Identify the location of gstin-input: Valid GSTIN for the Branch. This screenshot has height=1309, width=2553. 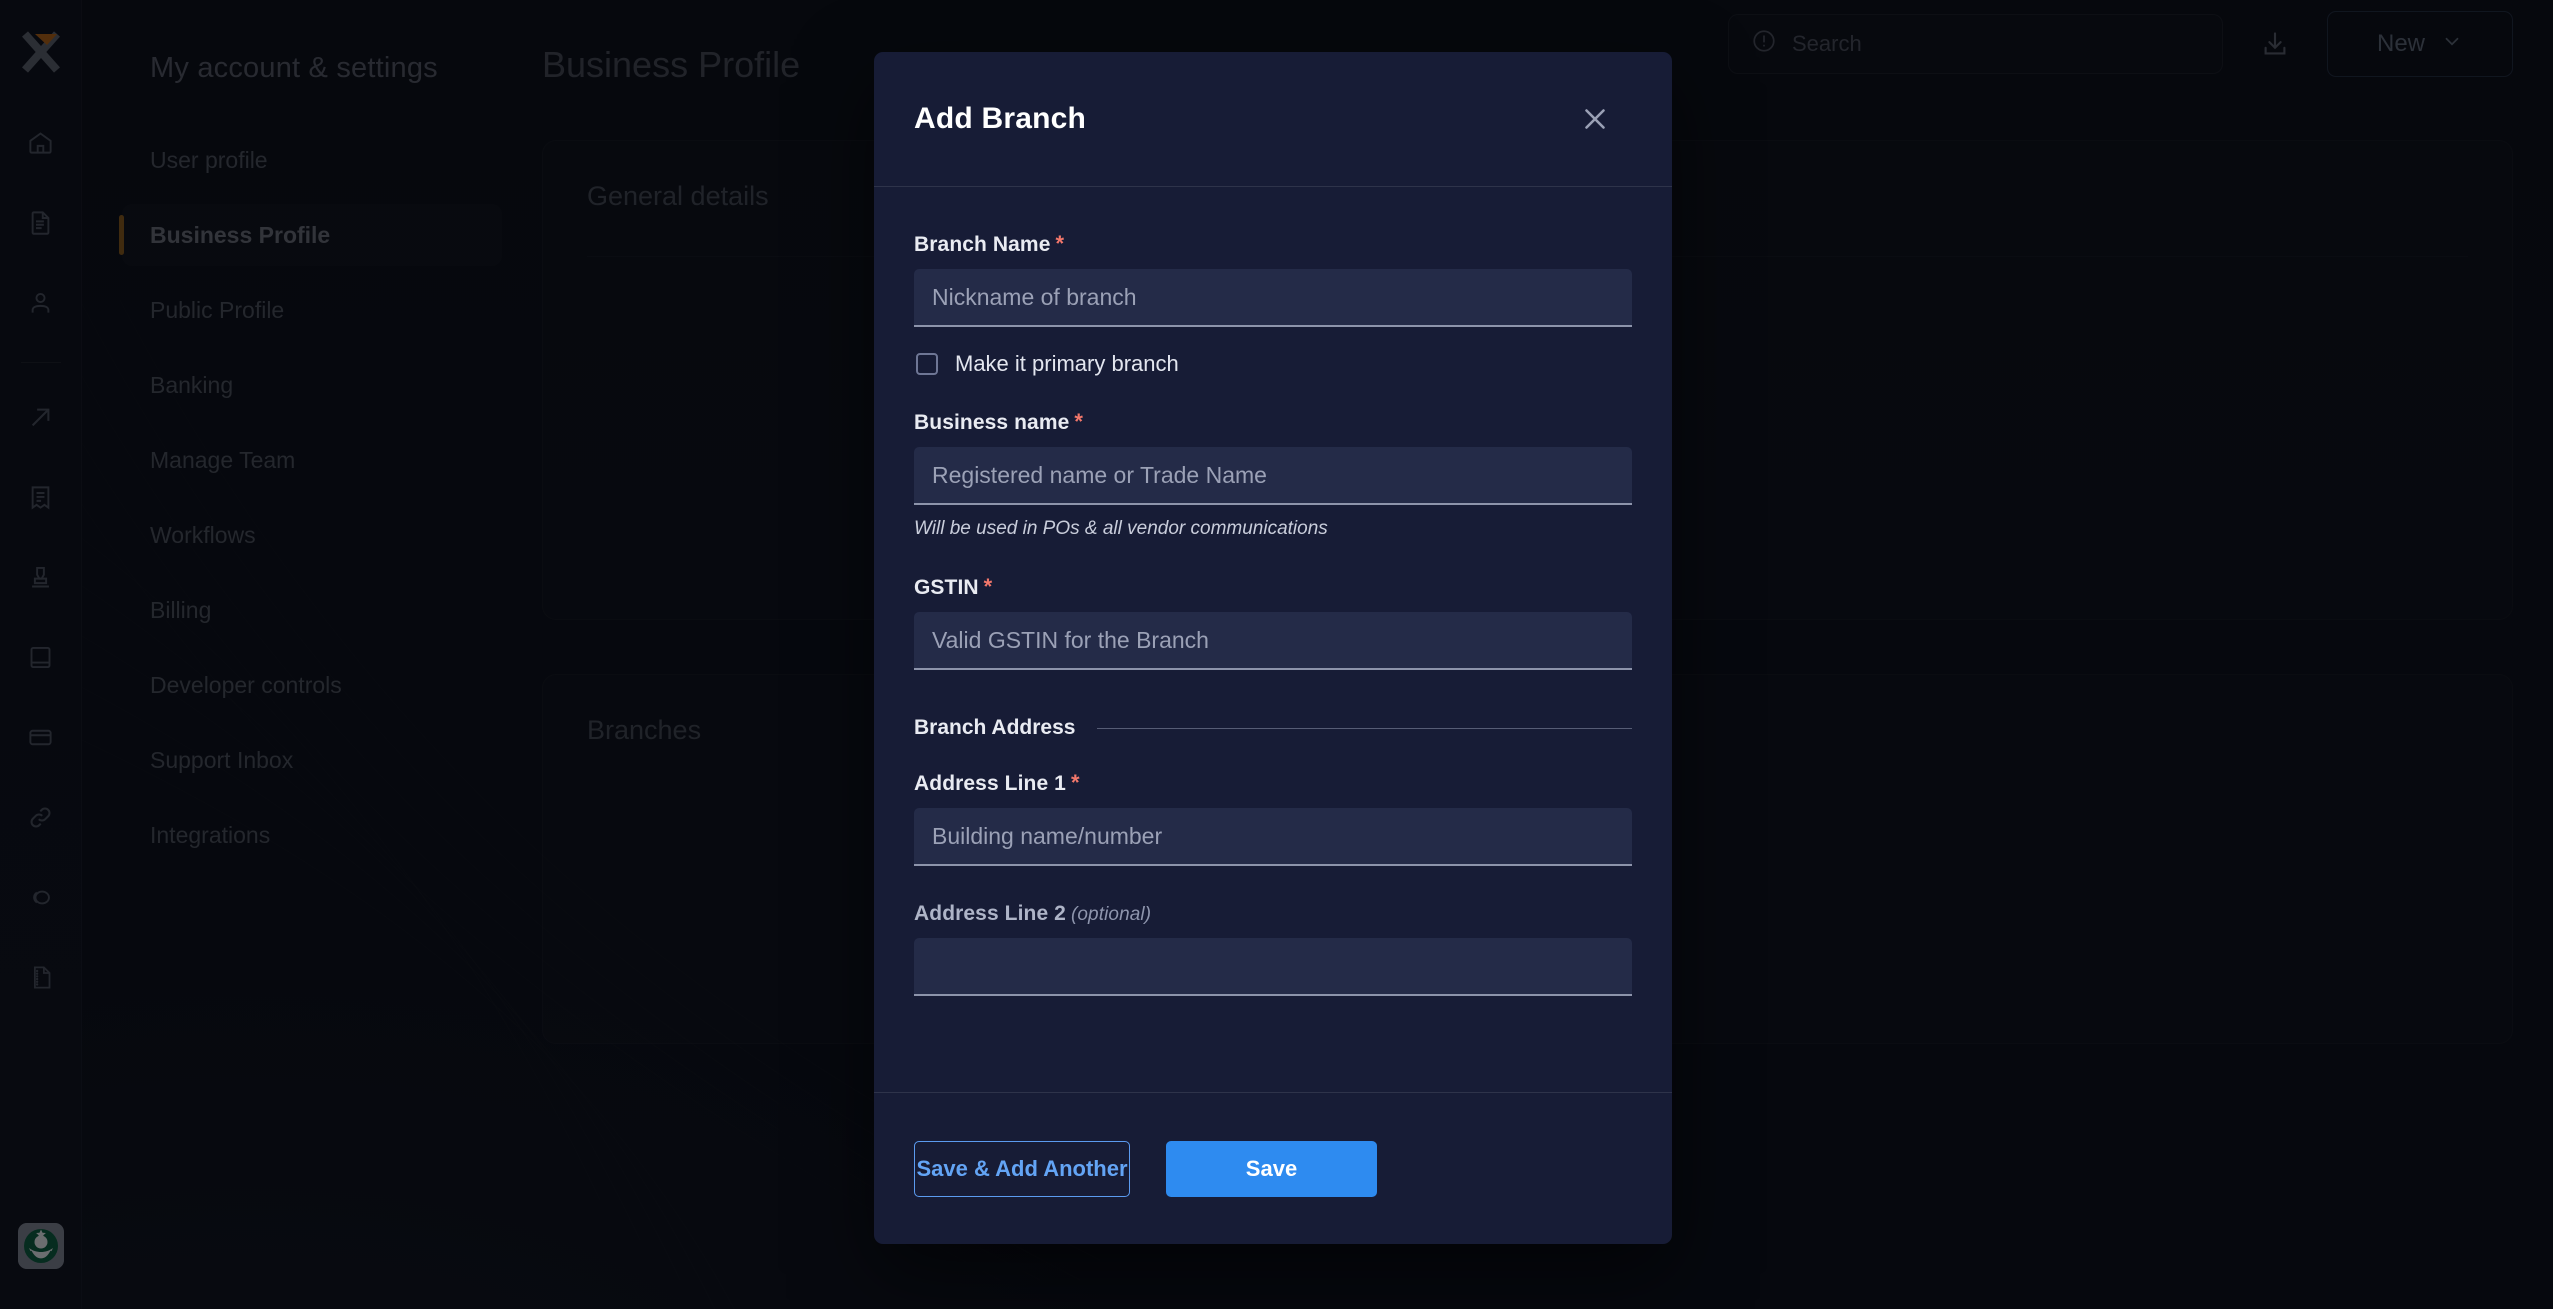
(1273, 641).